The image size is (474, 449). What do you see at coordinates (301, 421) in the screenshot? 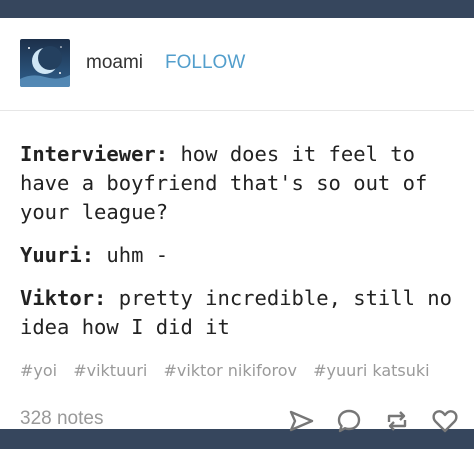
I see `share-icon` at bounding box center [301, 421].